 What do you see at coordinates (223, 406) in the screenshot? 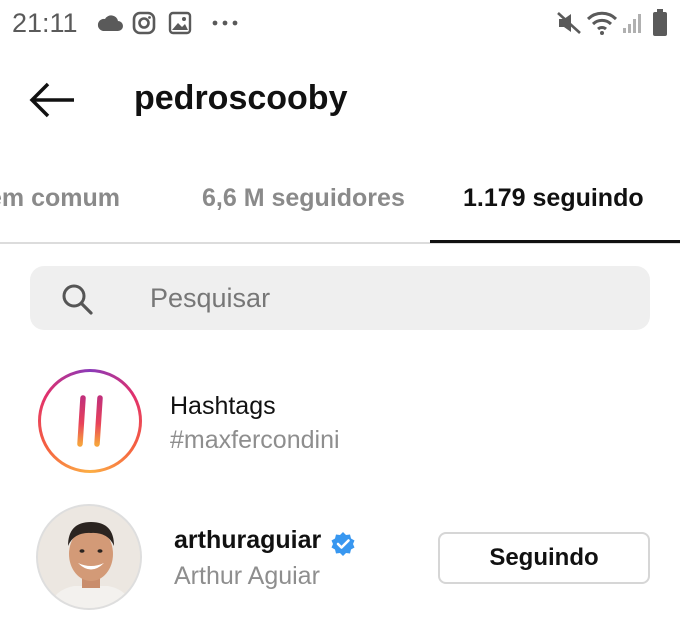
I see `hashtags-title: Hashtags` at bounding box center [223, 406].